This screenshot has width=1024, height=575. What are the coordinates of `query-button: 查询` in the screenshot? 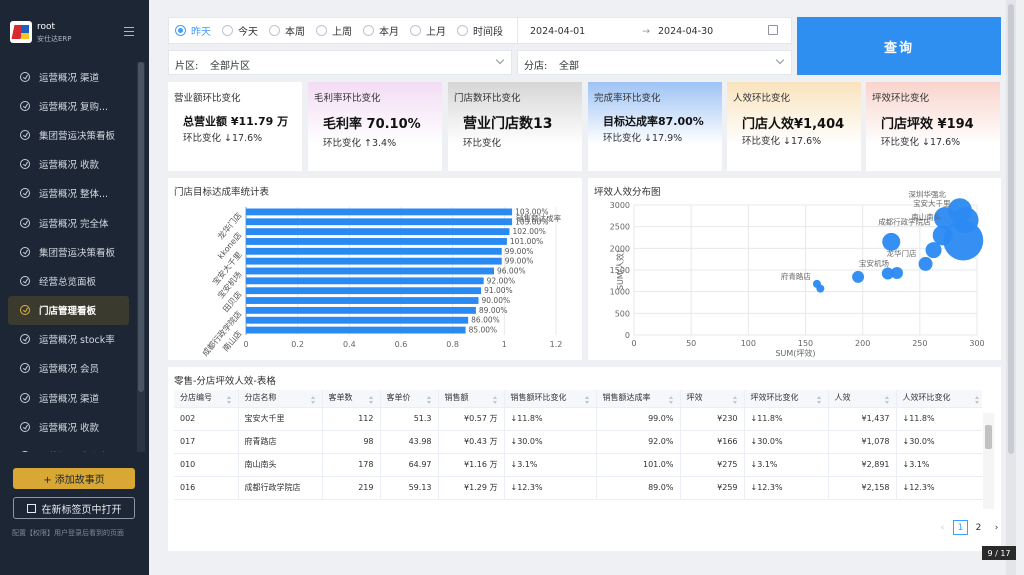 It's located at (899, 46).